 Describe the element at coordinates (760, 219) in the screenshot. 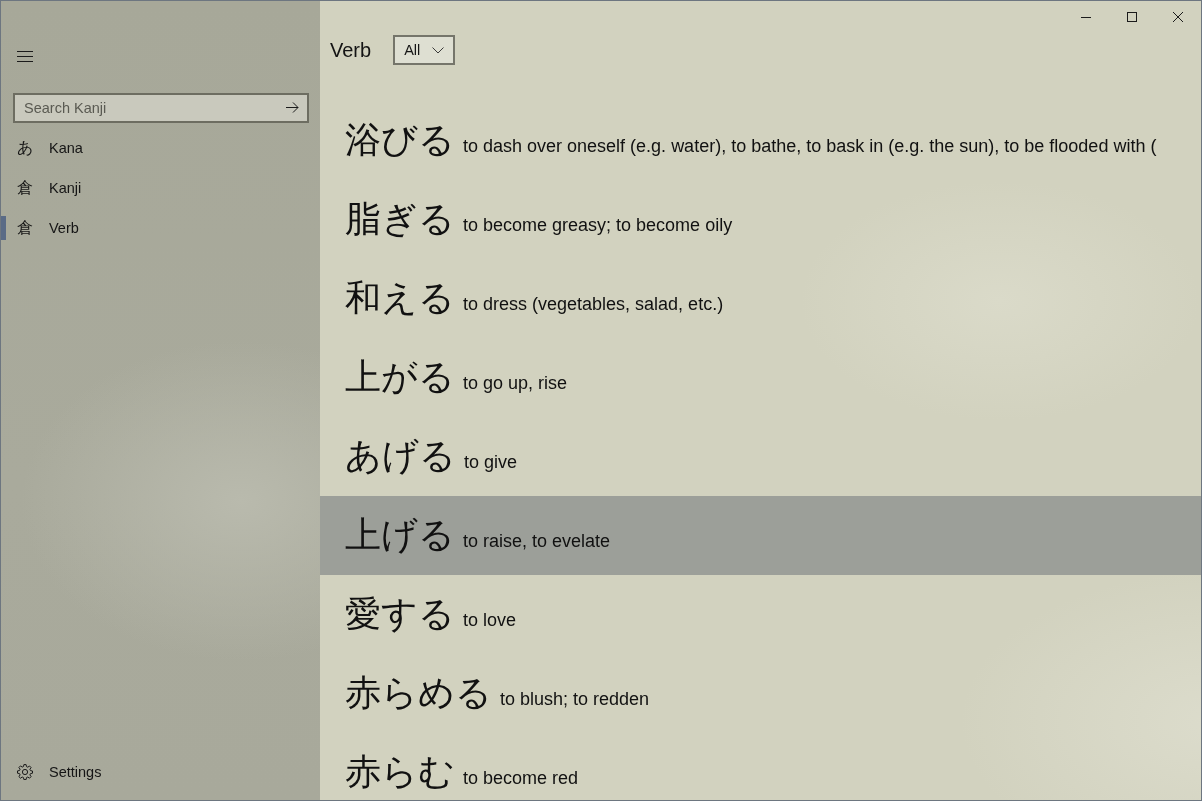

I see `verb-list-item: 脂ぎる to become greasy; to become oily` at that location.